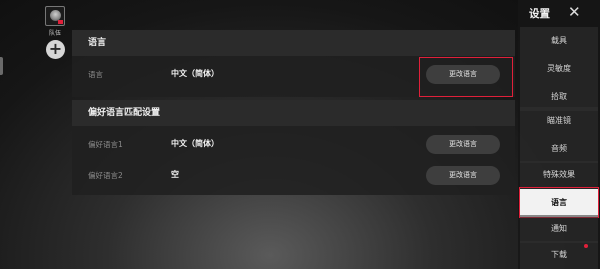 The height and width of the screenshot is (269, 600). Describe the element at coordinates (586, 246) in the screenshot. I see `notification-dot` at that location.